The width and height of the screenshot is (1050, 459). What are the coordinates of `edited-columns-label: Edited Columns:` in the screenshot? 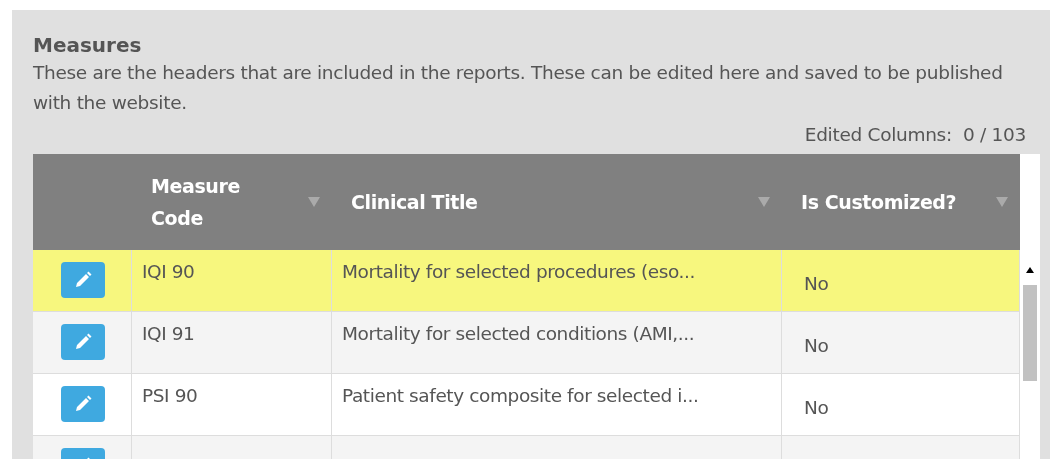 It's located at (878, 134).